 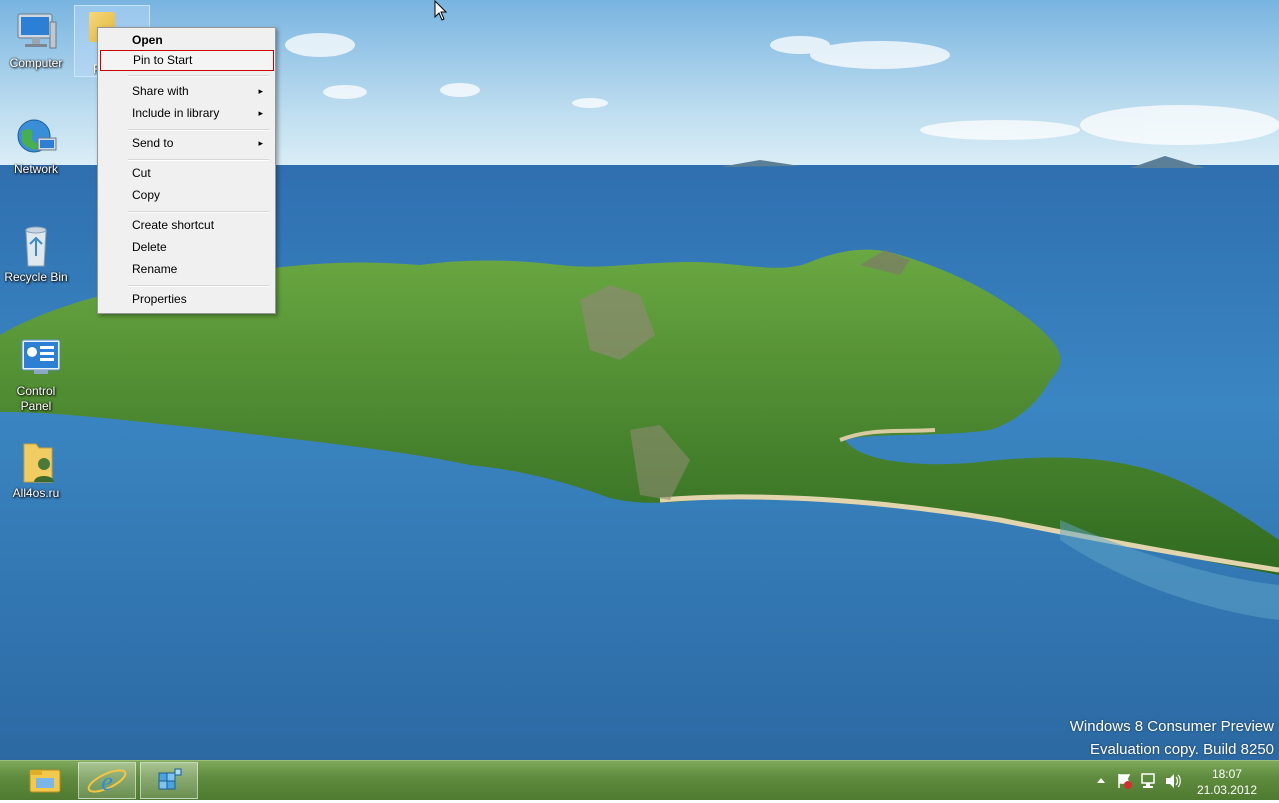 What do you see at coordinates (36, 63) in the screenshot?
I see `desktop-icon-label: Computer` at bounding box center [36, 63].